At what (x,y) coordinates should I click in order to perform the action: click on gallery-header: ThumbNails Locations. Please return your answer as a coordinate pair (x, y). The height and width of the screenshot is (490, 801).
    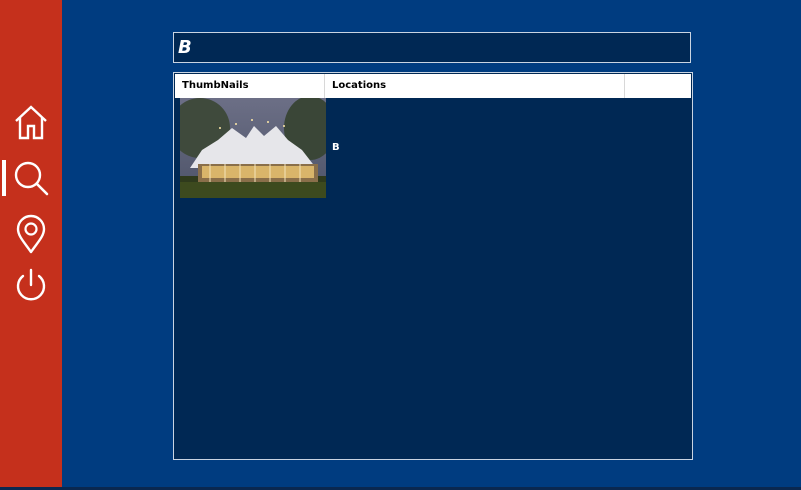
    Looking at the image, I should click on (433, 86).